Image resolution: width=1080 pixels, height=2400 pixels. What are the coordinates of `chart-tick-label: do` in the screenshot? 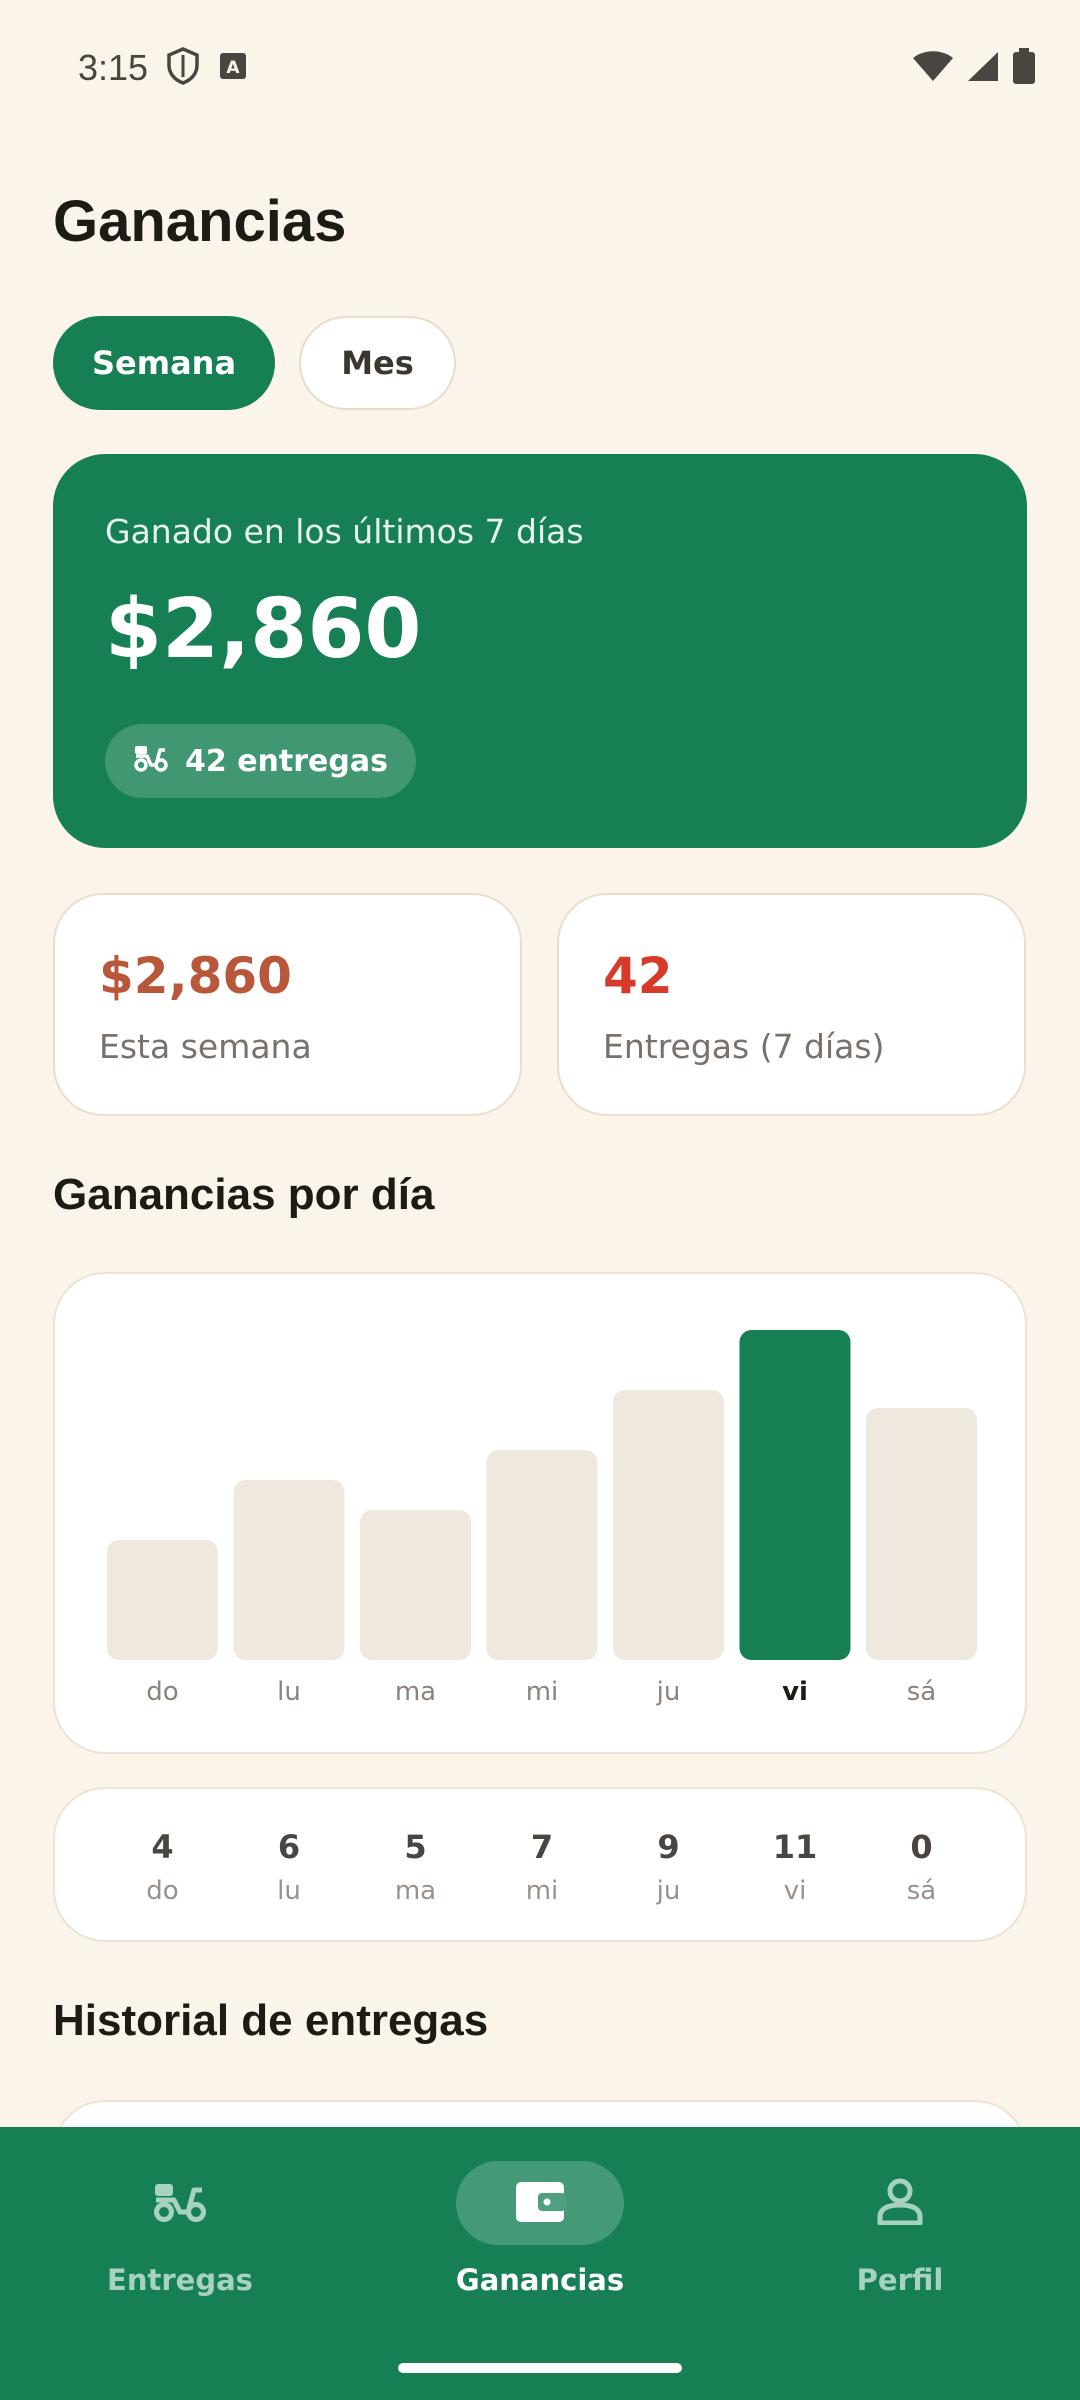 It's located at (162, 1692).